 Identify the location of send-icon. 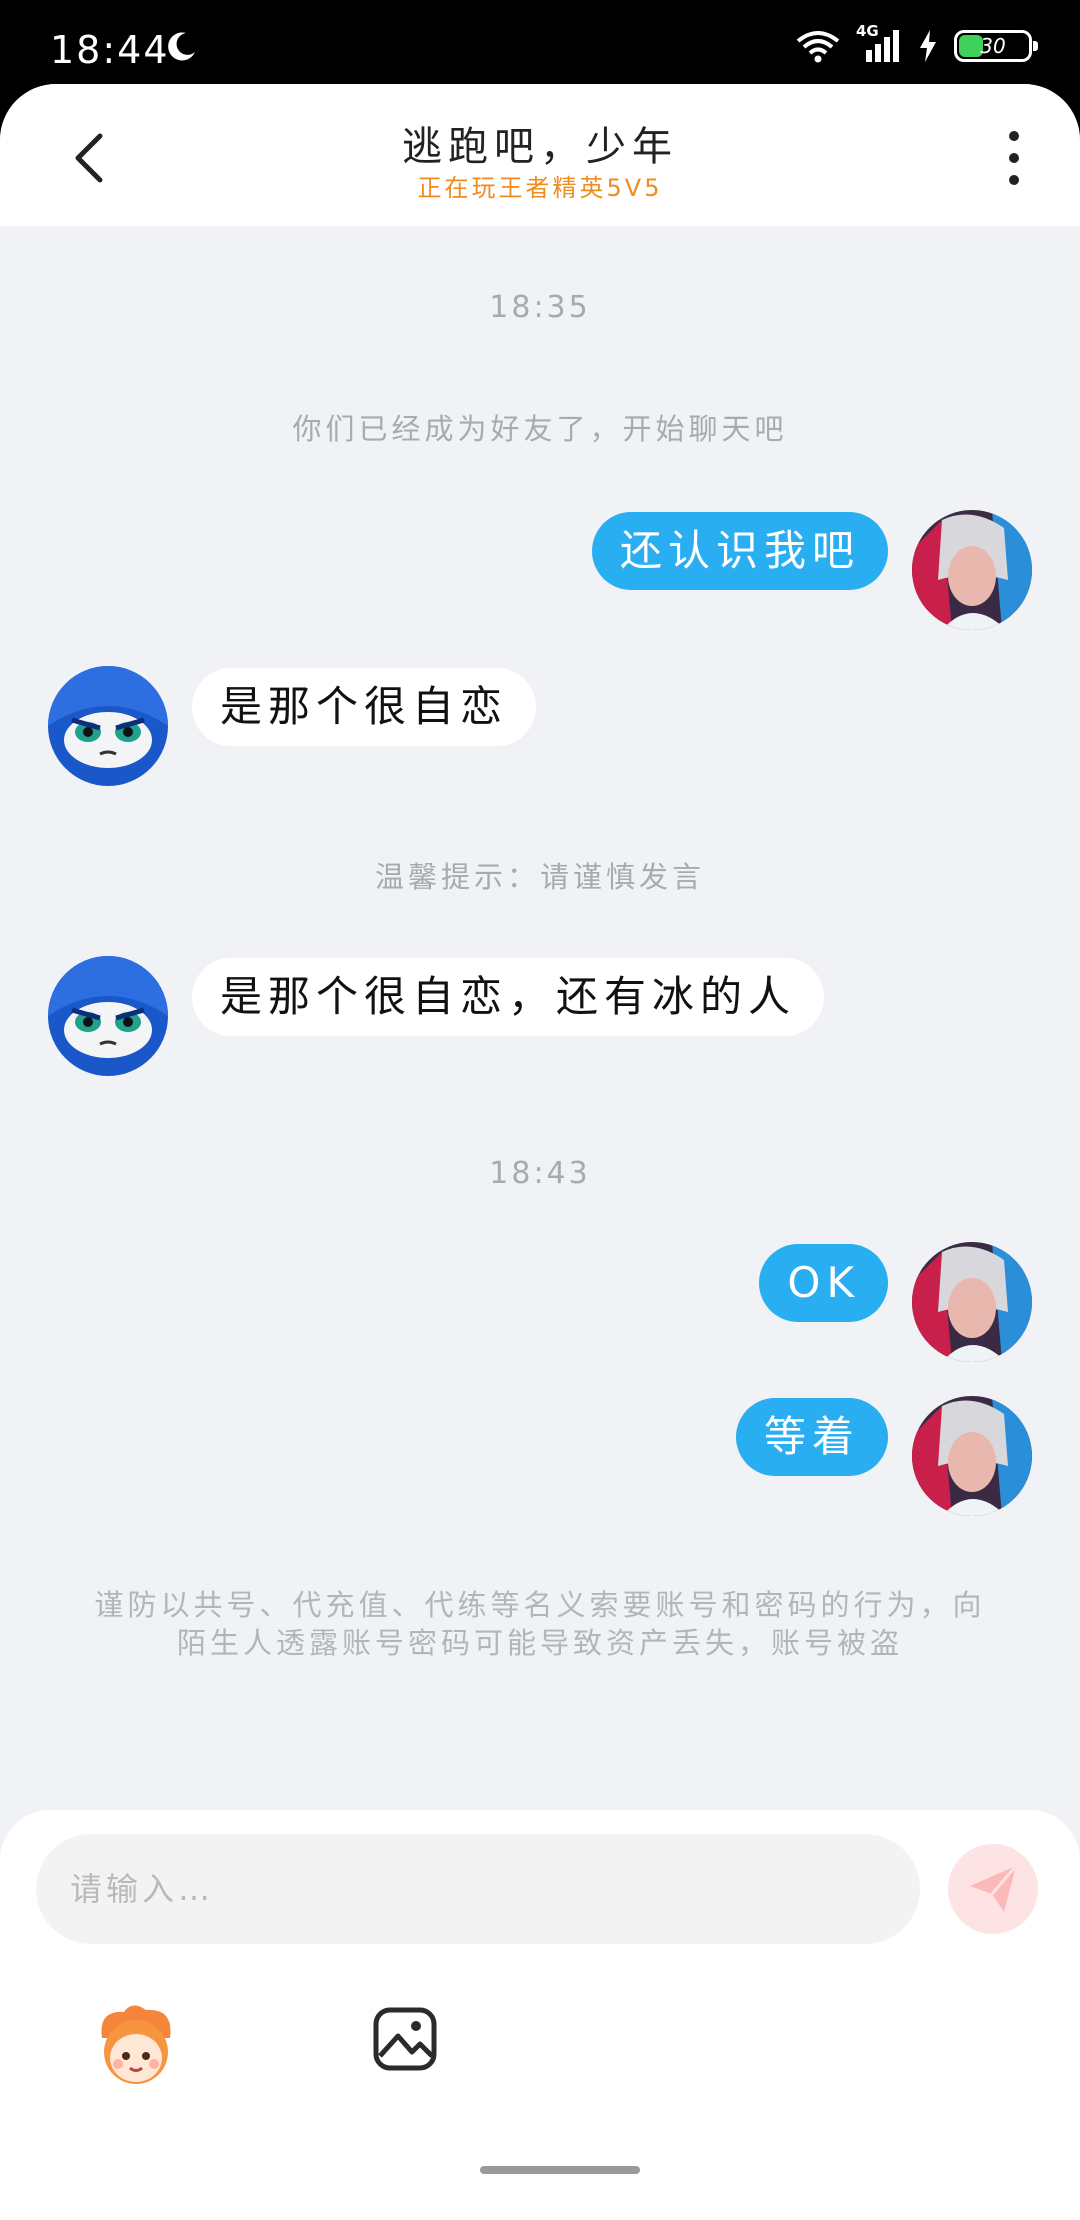
(994, 1888).